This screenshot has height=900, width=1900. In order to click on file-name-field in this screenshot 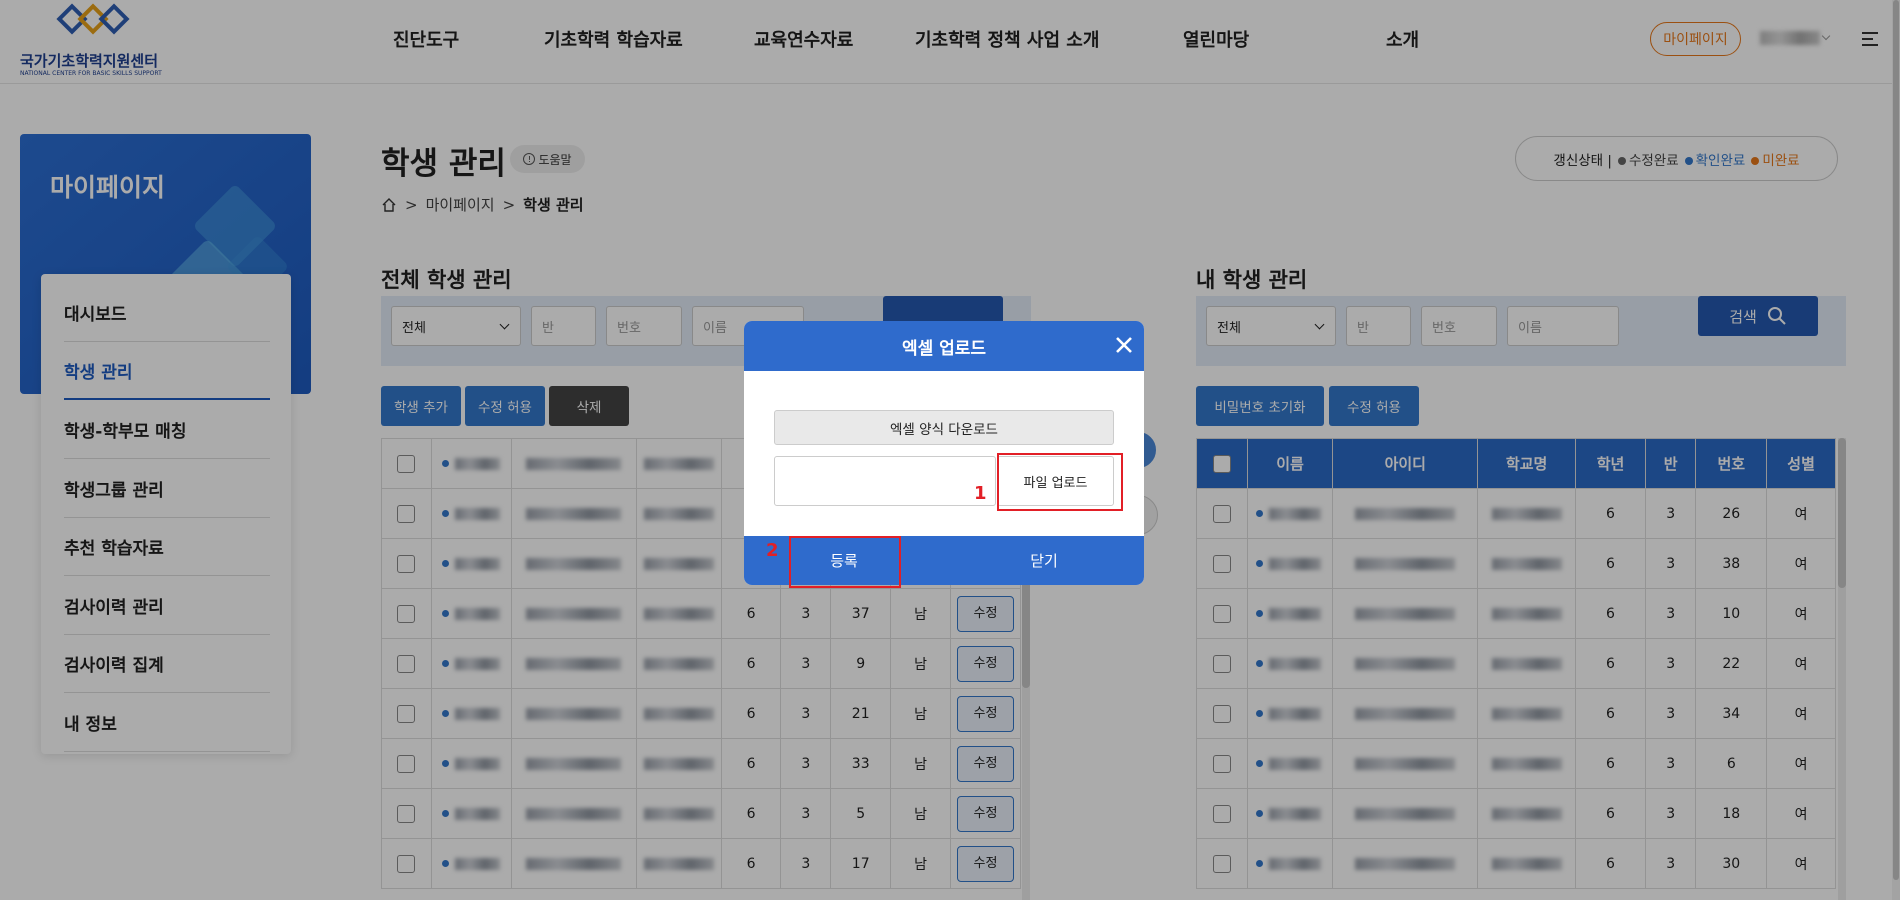, I will do `click(885, 481)`.